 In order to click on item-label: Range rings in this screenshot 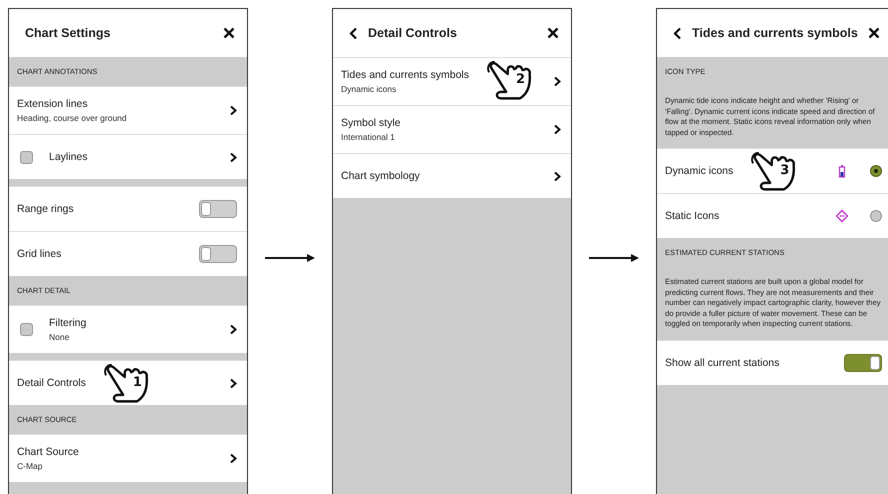, I will do `click(45, 209)`.